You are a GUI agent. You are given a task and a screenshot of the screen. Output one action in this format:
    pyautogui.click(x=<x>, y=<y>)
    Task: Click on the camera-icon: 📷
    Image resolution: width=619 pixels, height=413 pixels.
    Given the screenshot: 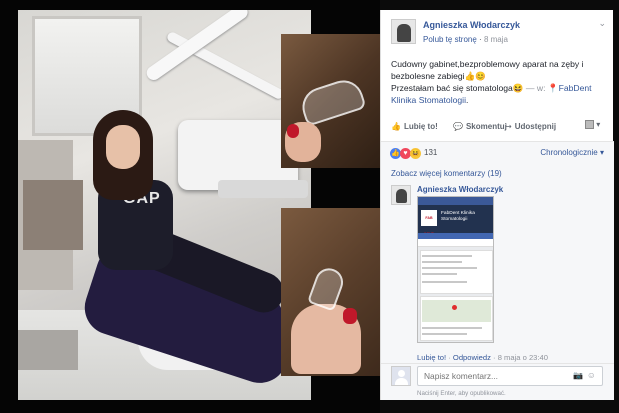 What is the action you would take?
    pyautogui.click(x=578, y=375)
    